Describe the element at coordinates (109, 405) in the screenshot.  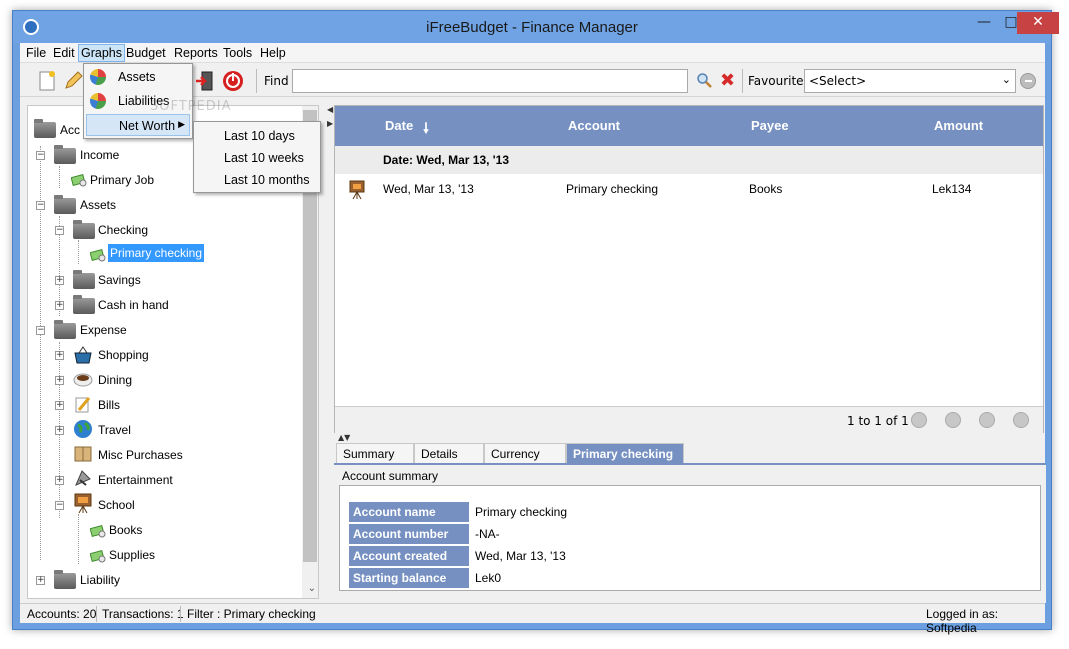
I see `tree-node-bills: Bills` at that location.